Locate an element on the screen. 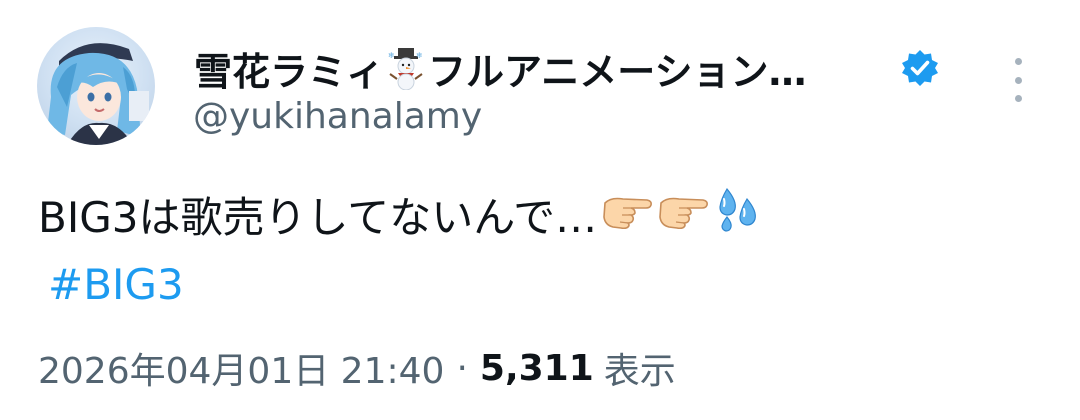 This screenshot has height=420, width=1080. tweet-emojis is located at coordinates (681, 214).